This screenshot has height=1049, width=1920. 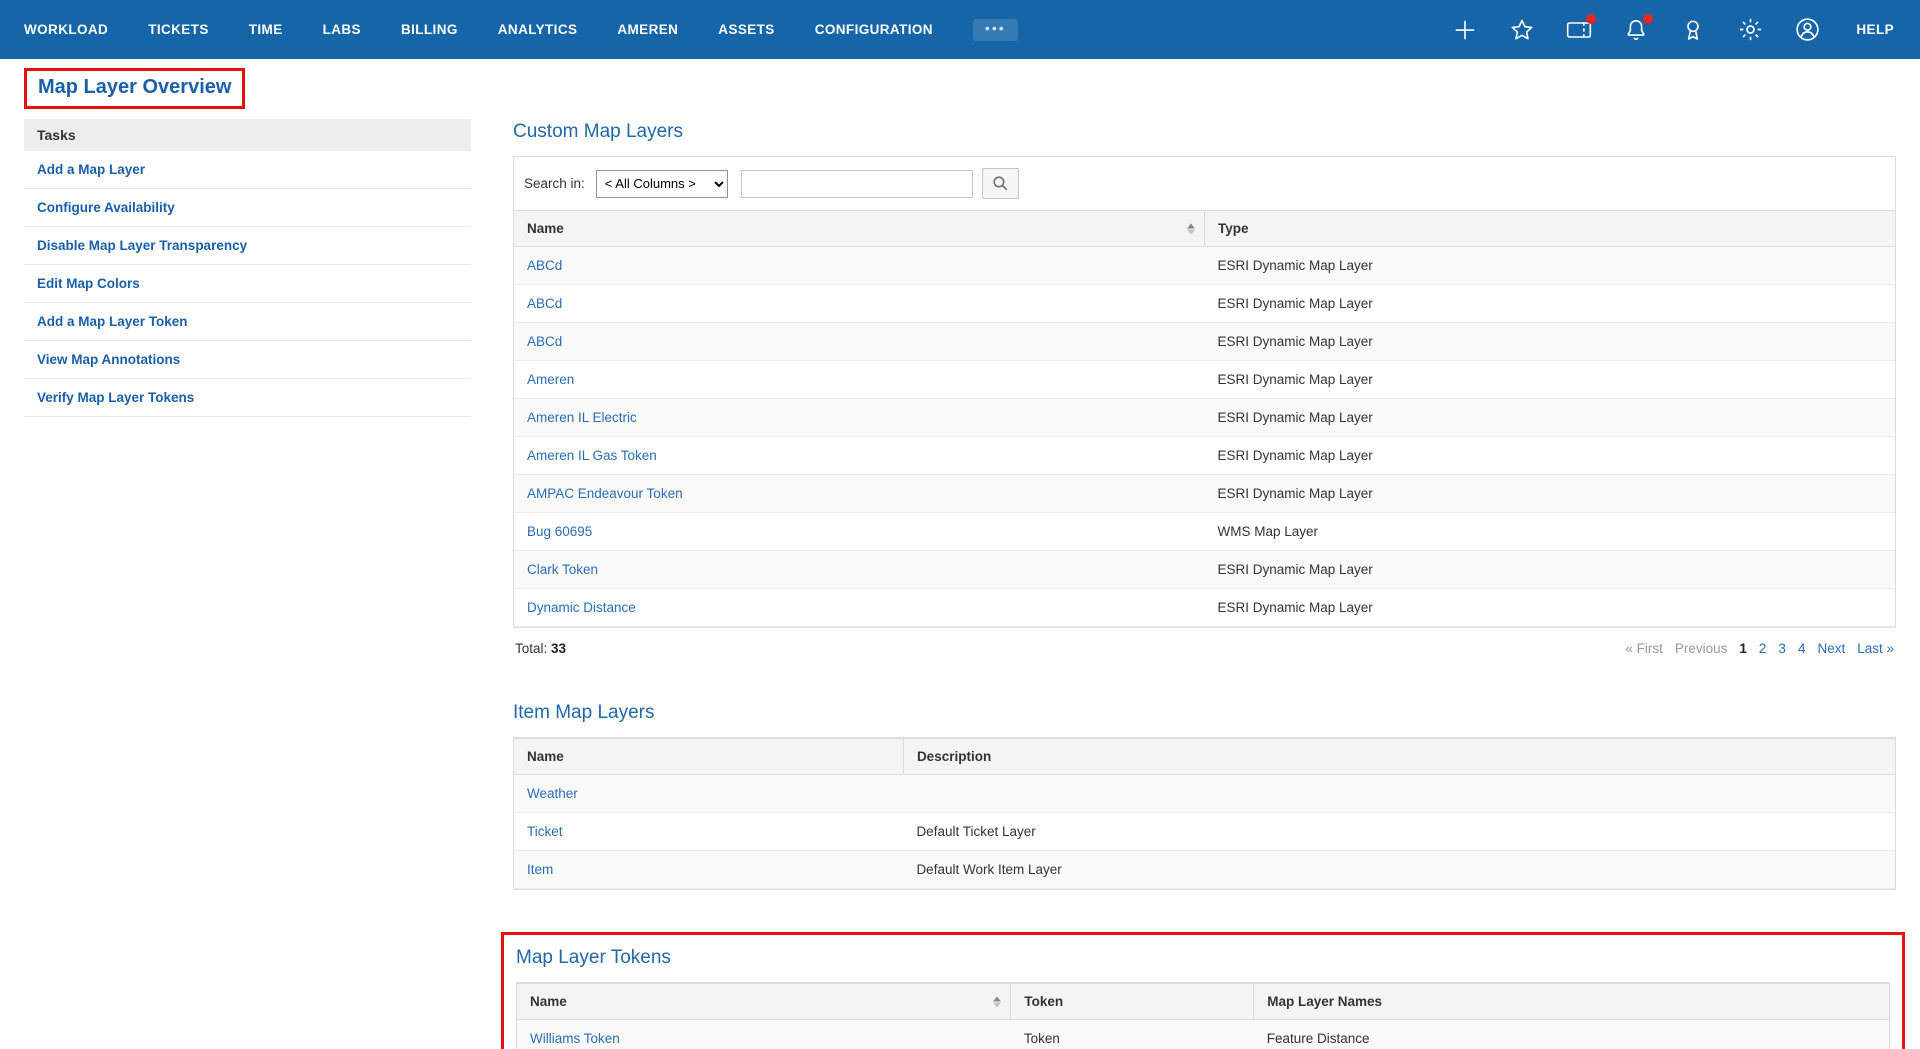 I want to click on search-icon, so click(x=1000, y=183).